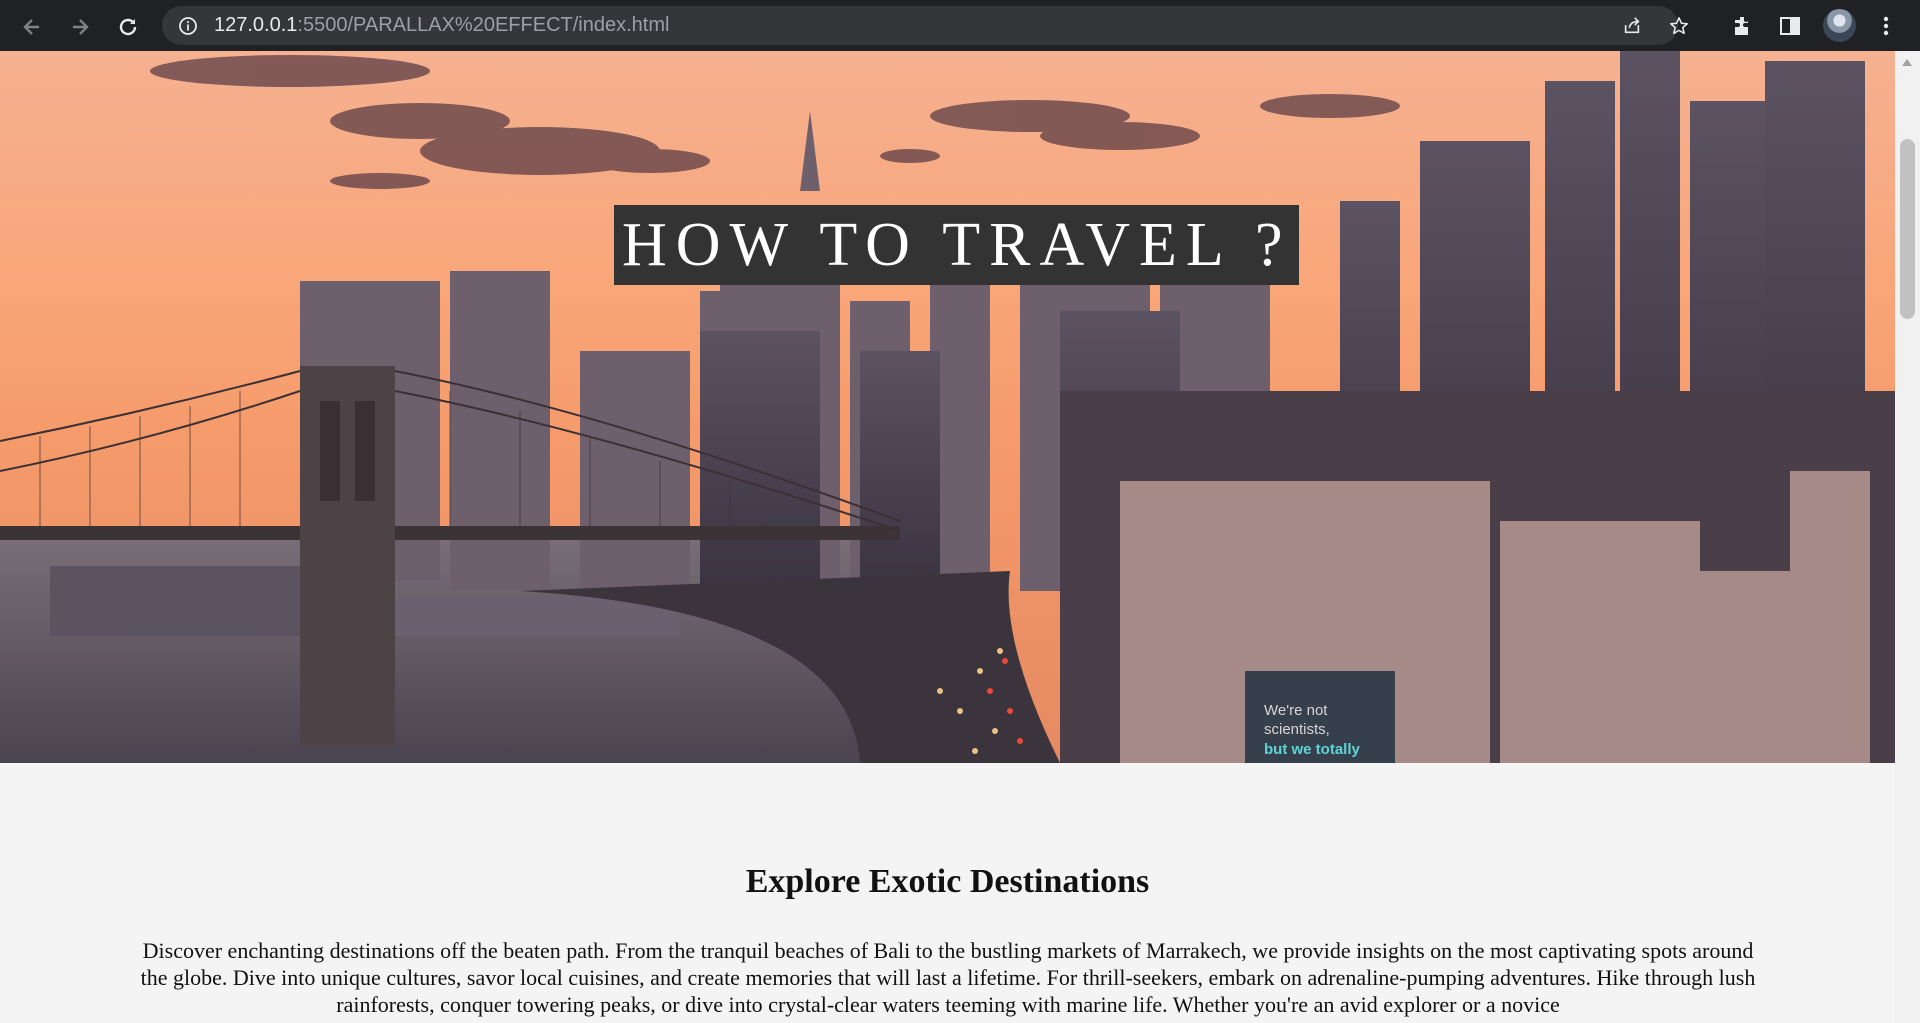  What do you see at coordinates (1839, 25) in the screenshot?
I see `profile-avatar` at bounding box center [1839, 25].